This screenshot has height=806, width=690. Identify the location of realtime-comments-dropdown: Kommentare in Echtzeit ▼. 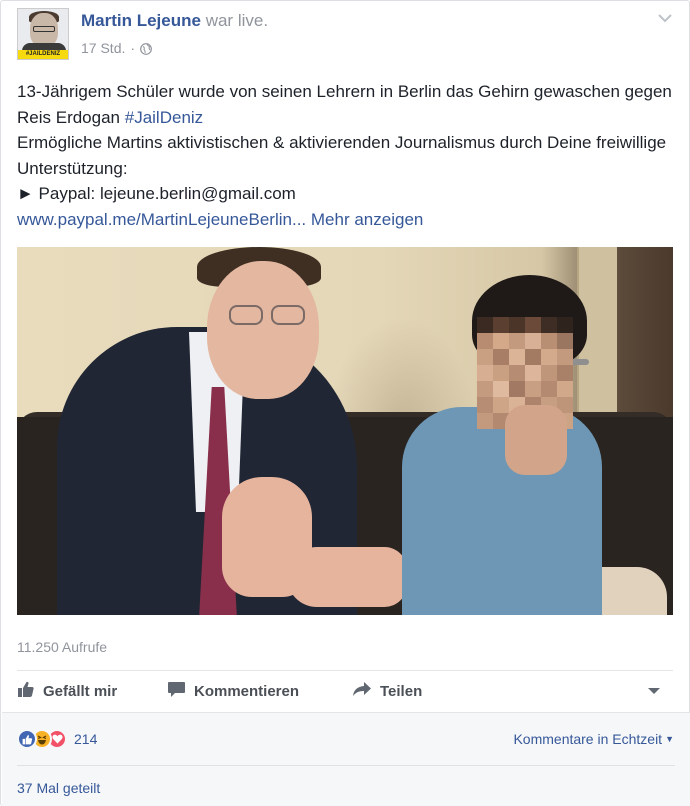
(593, 739).